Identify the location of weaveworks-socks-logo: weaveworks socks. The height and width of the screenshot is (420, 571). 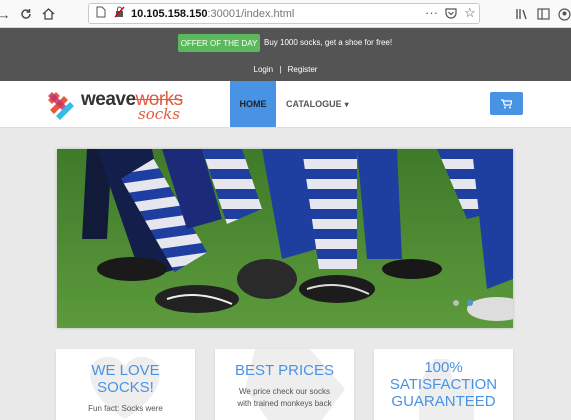
(126, 105).